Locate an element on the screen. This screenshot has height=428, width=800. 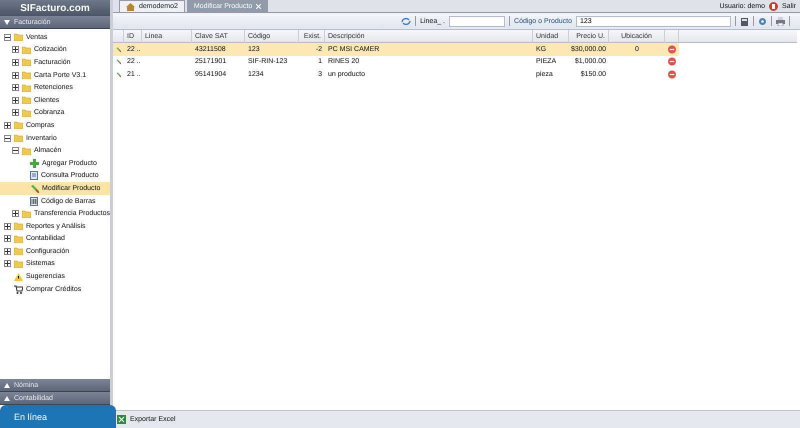
logout-icon is located at coordinates (773, 6).